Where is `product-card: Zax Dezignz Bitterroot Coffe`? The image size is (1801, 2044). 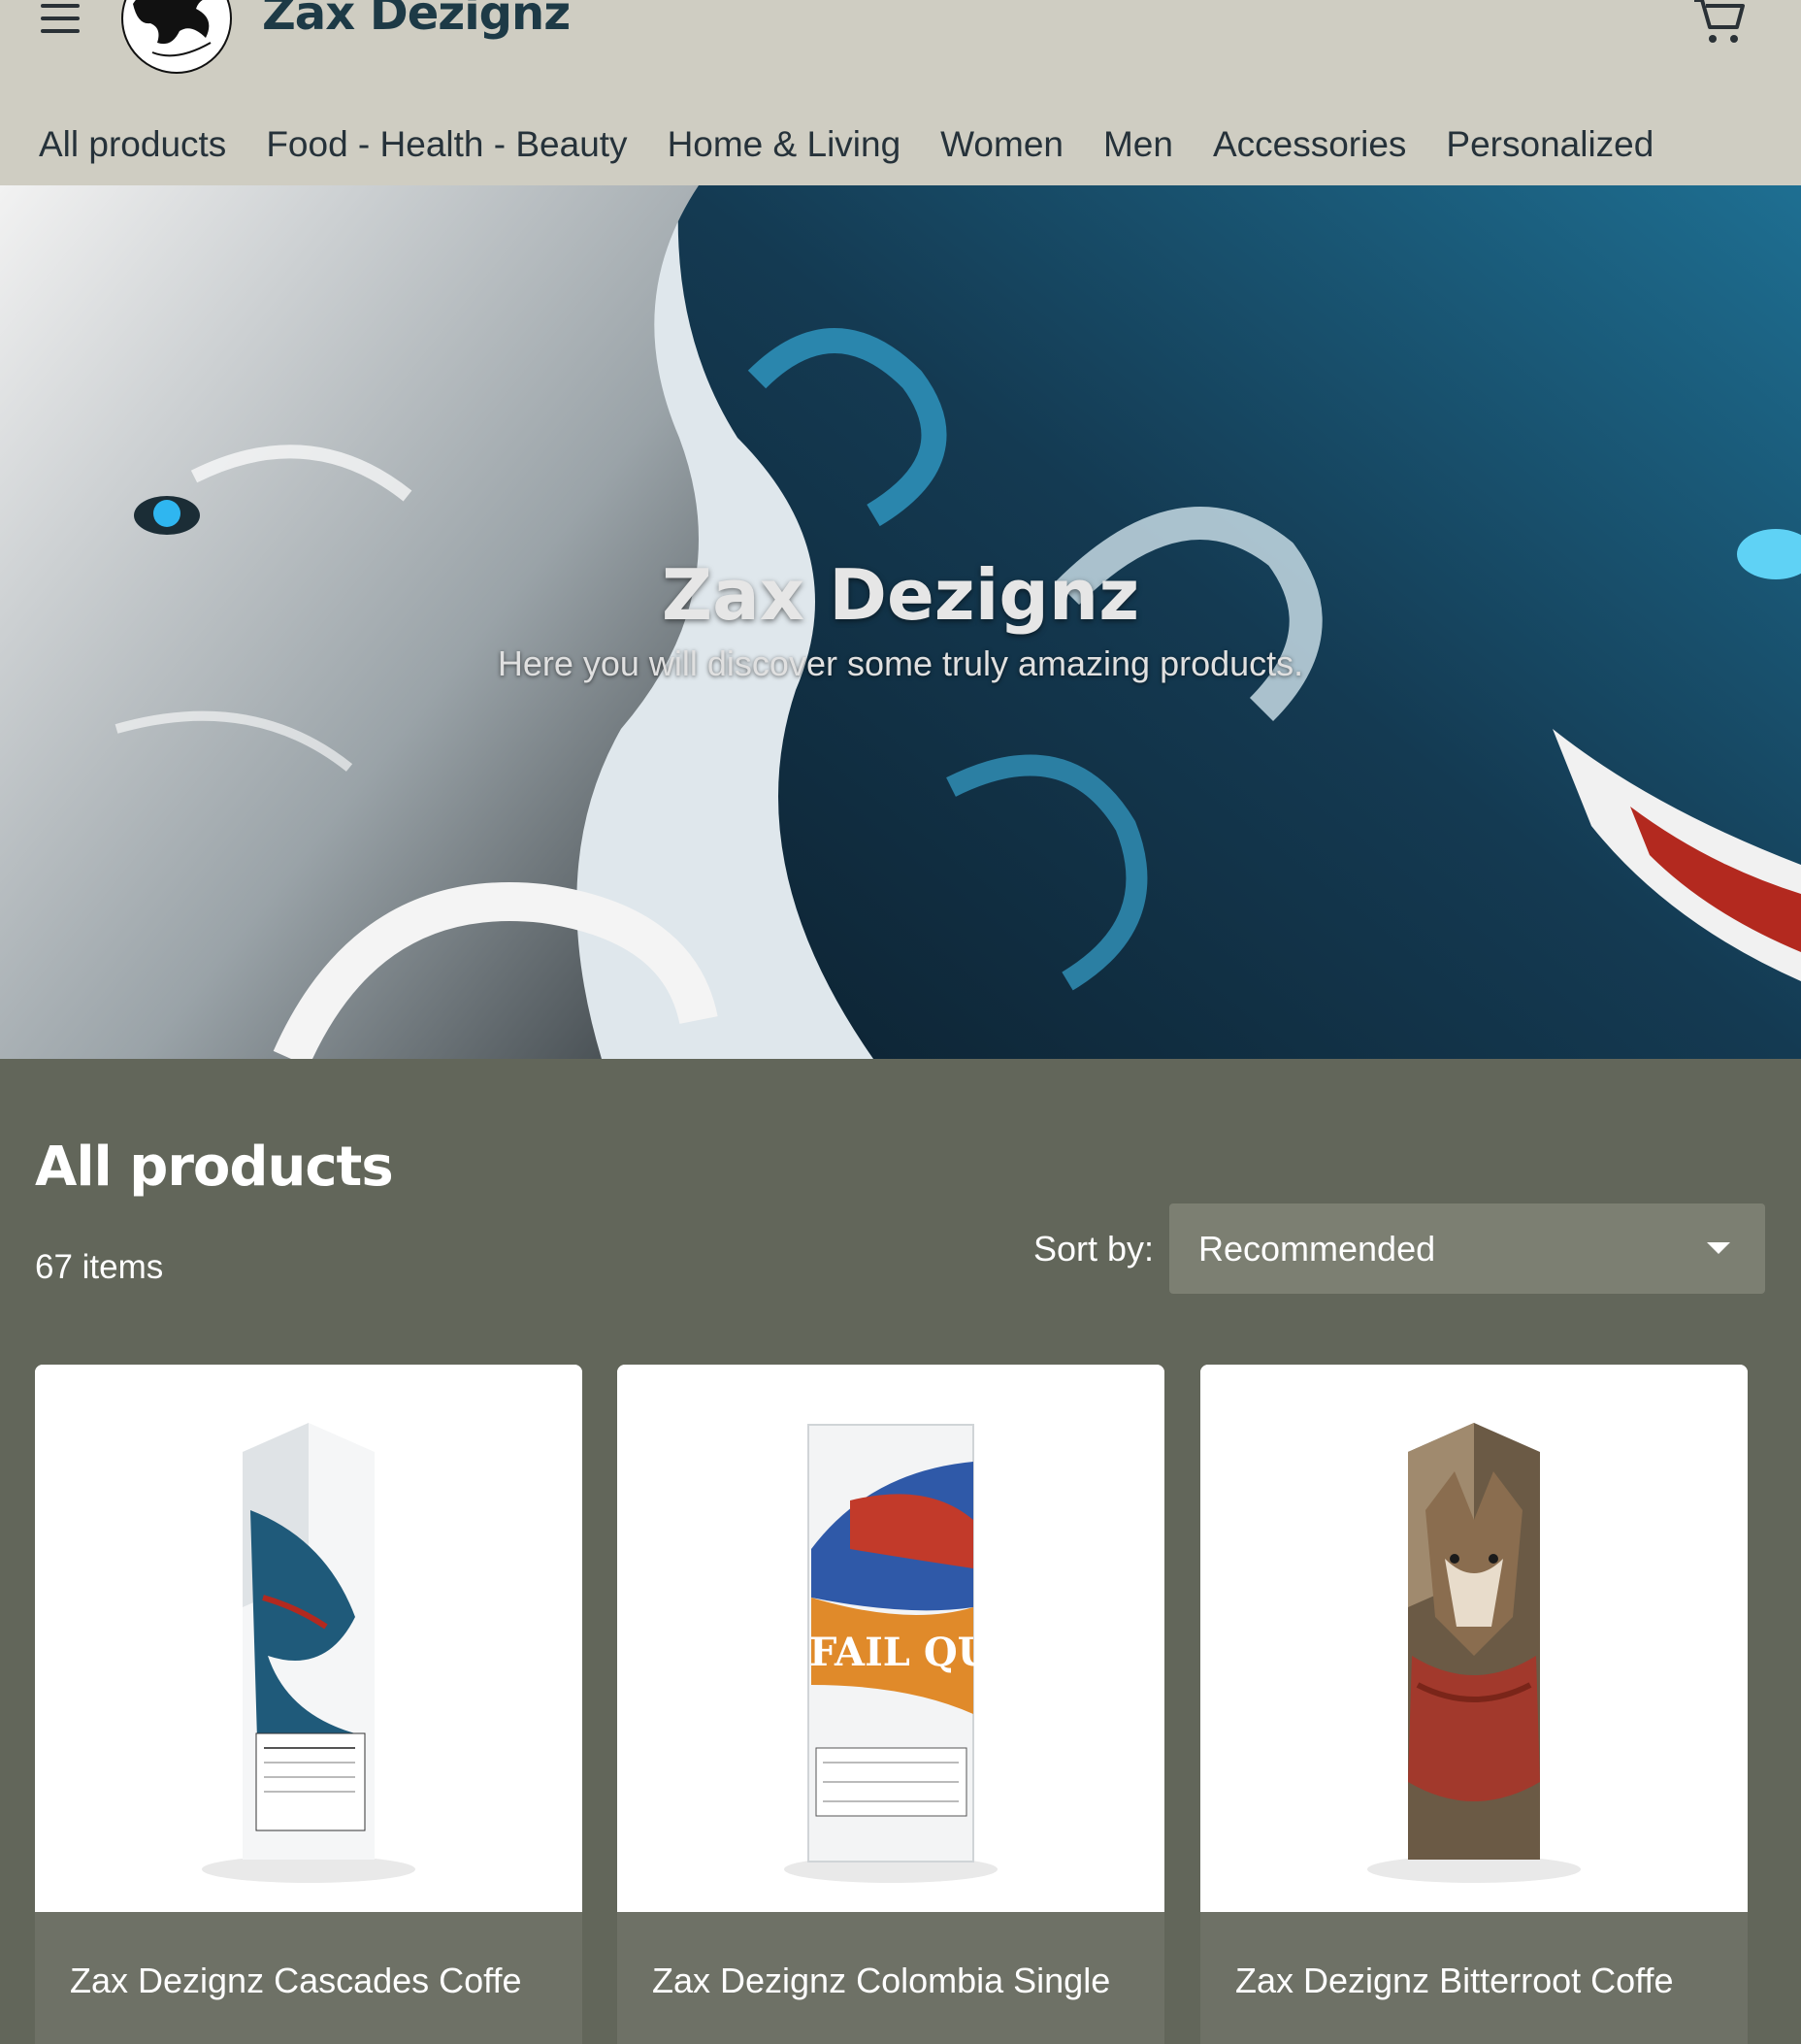 product-card: Zax Dezignz Bitterroot Coffe is located at coordinates (1474, 1704).